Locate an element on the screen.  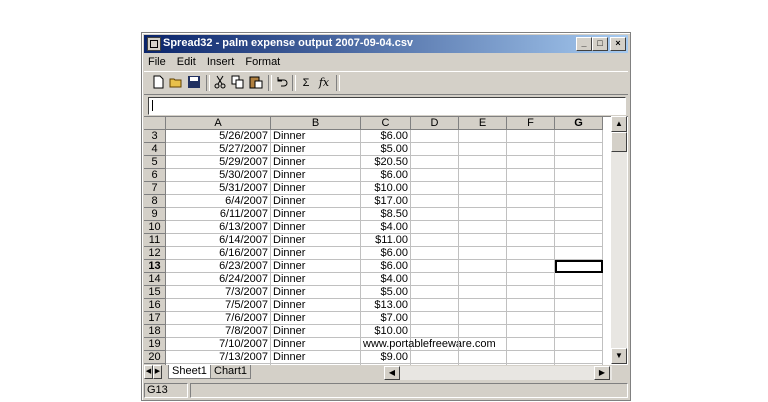
cell-g16 is located at coordinates (579, 305).